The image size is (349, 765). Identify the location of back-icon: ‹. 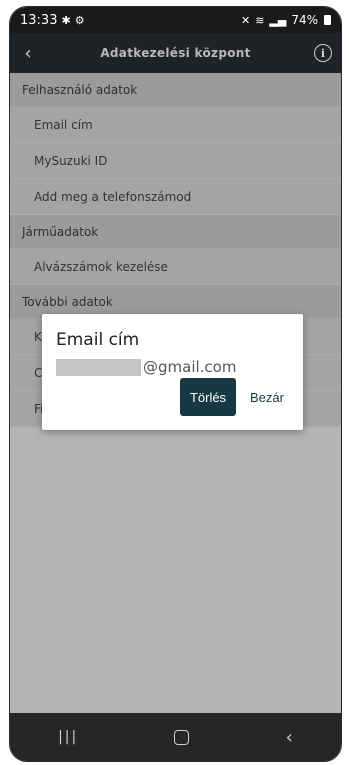
(28, 53).